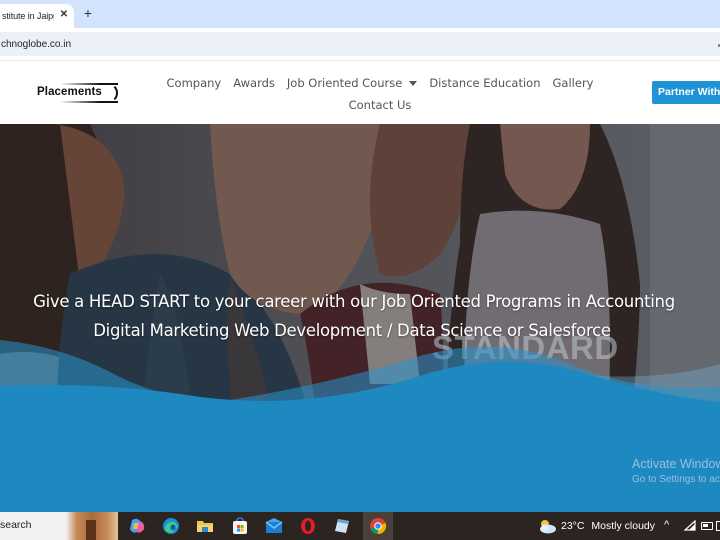 This screenshot has height=540, width=720. What do you see at coordinates (484, 83) in the screenshot?
I see `nav-distance-education: Distance Education` at bounding box center [484, 83].